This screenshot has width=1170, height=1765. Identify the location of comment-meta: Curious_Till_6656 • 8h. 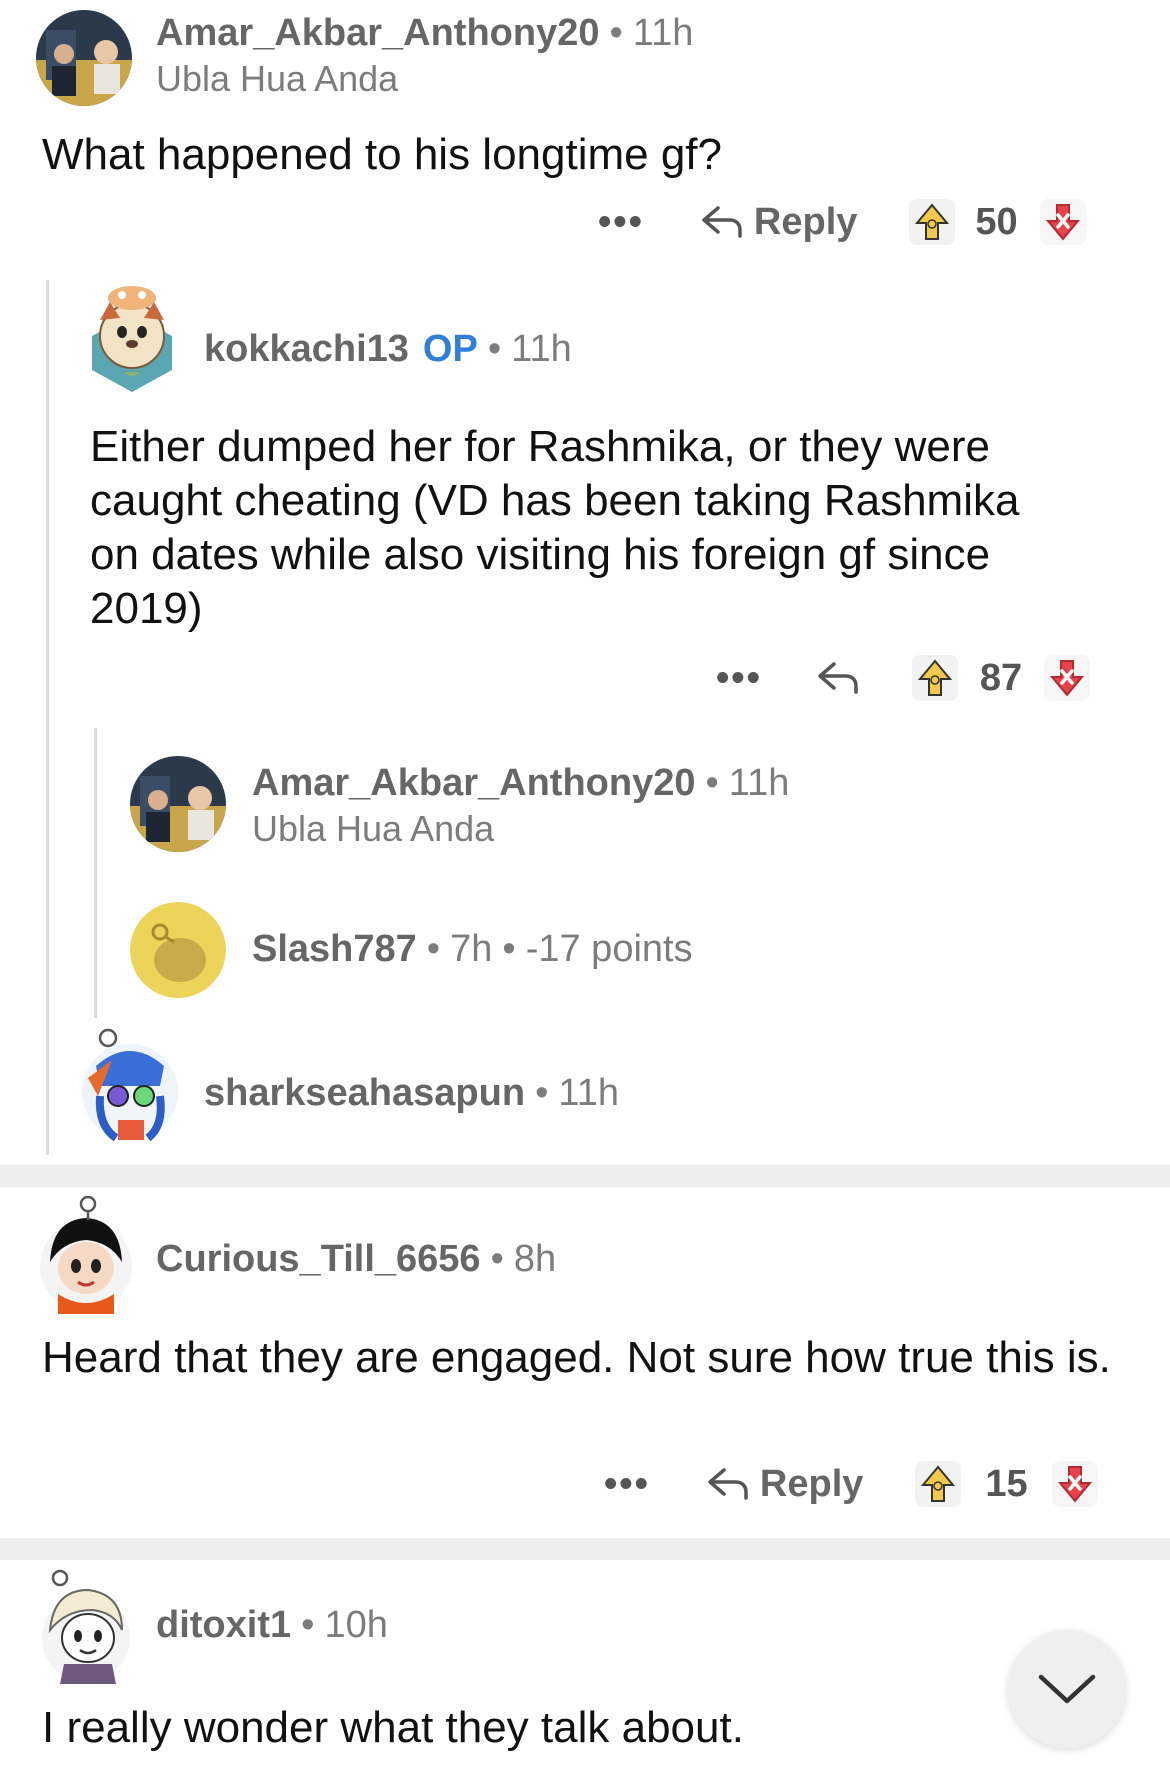
(356, 1259).